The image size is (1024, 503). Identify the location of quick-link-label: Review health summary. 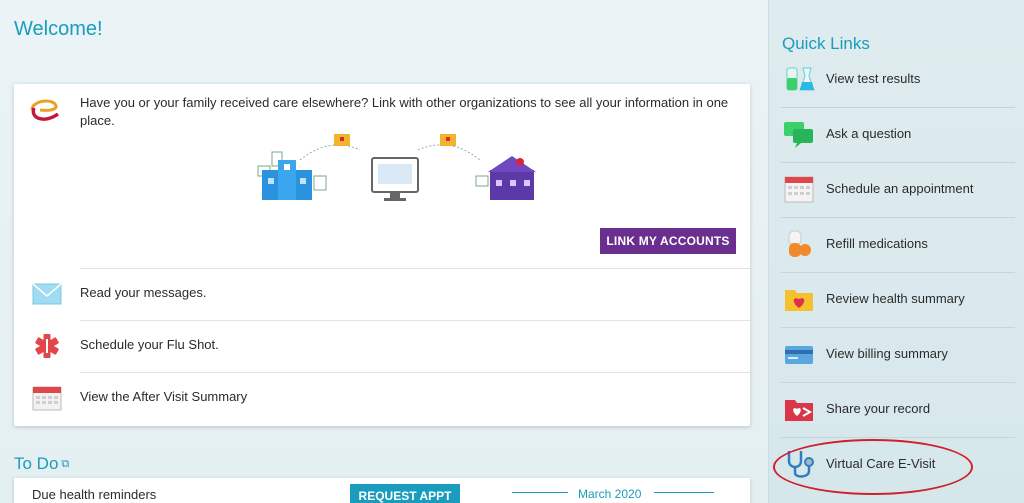
(895, 298).